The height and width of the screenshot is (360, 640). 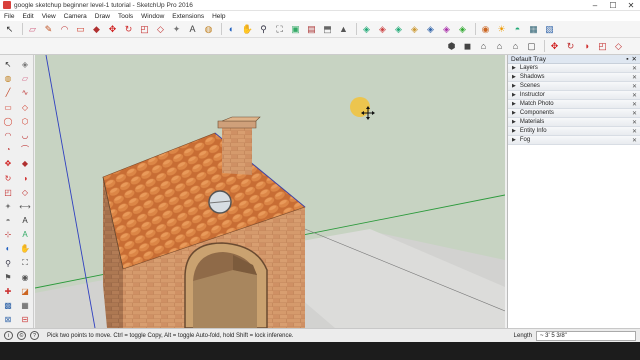 I want to click on pencil-icon: ✎, so click(x=48, y=29).